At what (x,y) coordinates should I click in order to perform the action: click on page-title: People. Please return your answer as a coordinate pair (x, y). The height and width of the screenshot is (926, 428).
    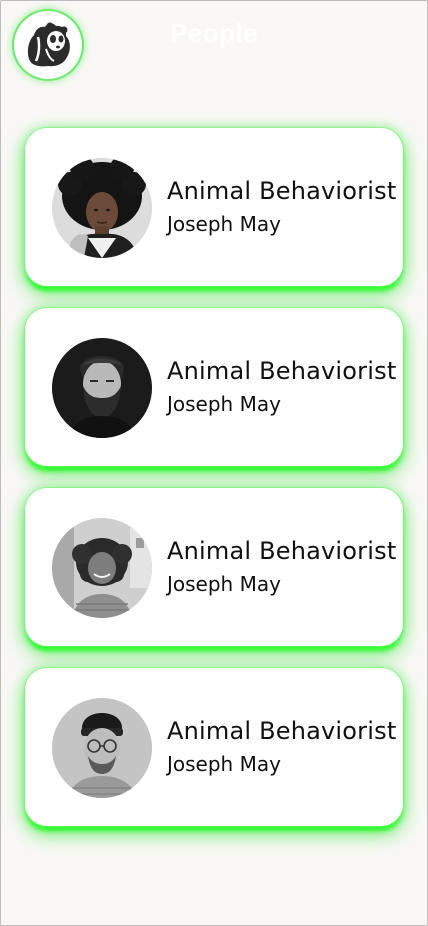
    Looking at the image, I should click on (214, 33).